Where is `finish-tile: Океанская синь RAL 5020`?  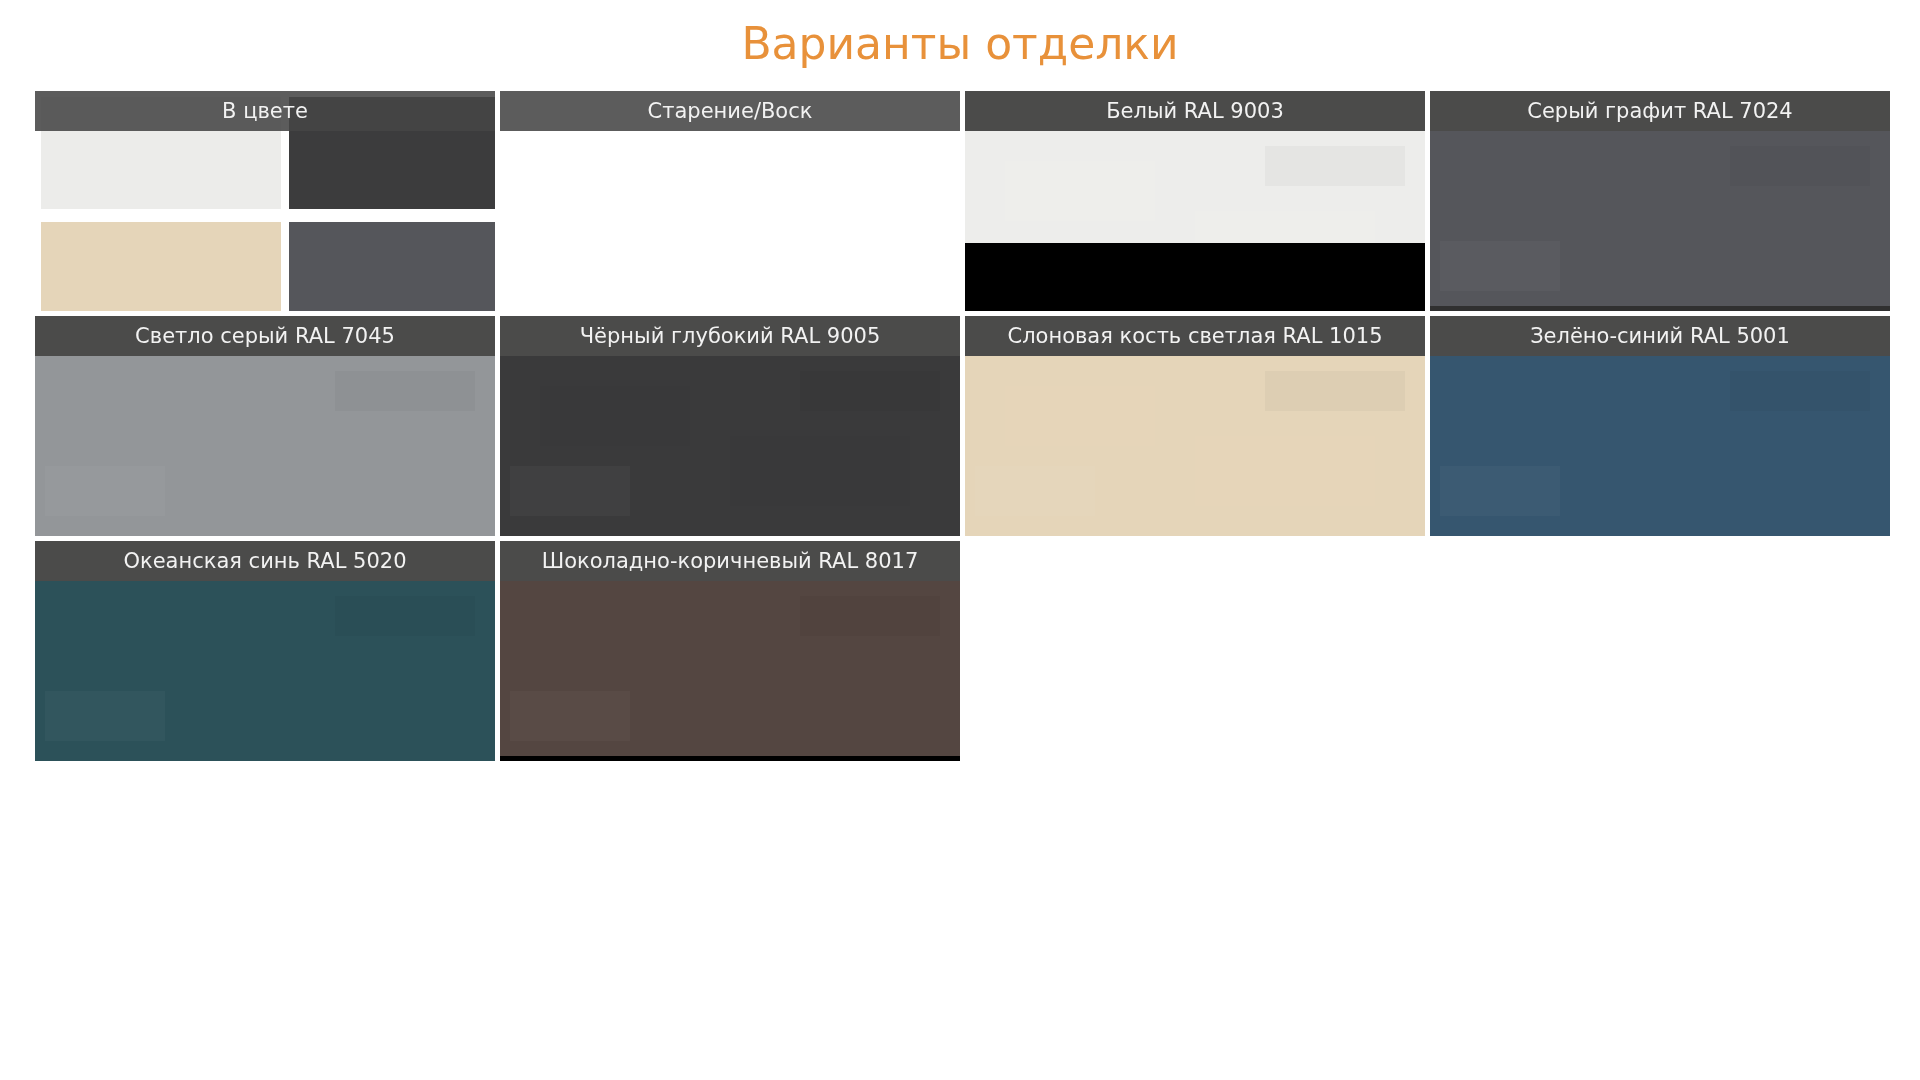 finish-tile: Океанская синь RAL 5020 is located at coordinates (265, 650).